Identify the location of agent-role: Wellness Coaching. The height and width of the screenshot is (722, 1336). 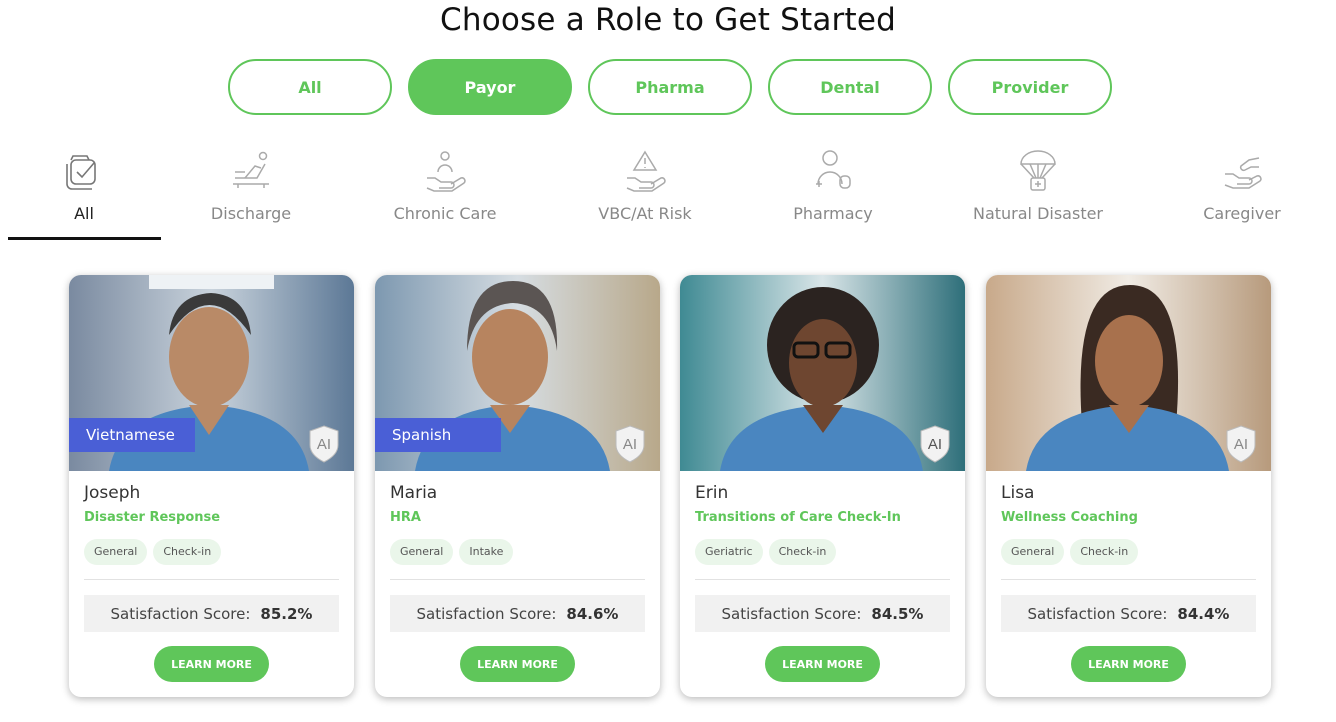
(1069, 517).